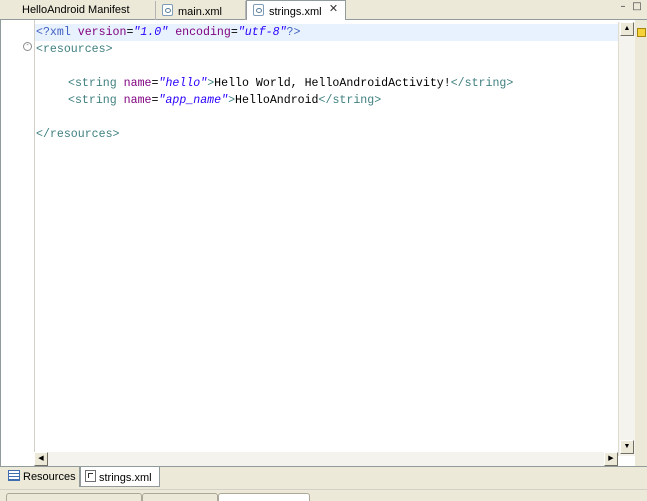  Describe the element at coordinates (277, 100) in the screenshot. I see `string-value-app-name: HelloAndroid` at that location.